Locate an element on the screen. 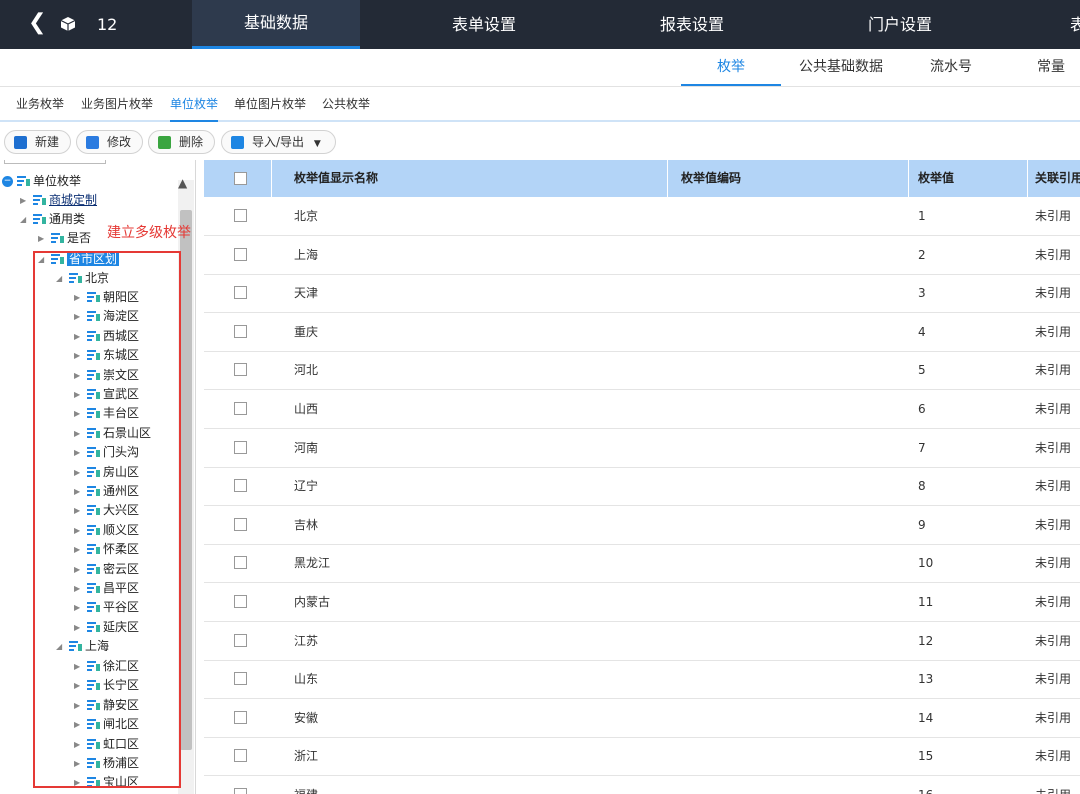  tree-node-district: ▶ 石景山区 is located at coordinates (112, 433).